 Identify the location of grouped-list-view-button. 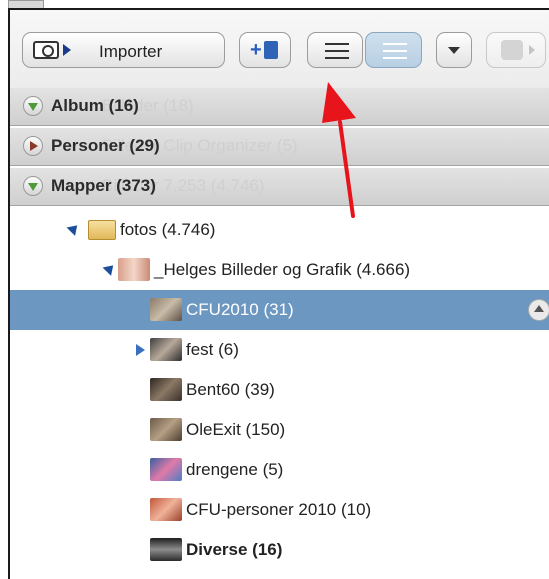
(393, 50).